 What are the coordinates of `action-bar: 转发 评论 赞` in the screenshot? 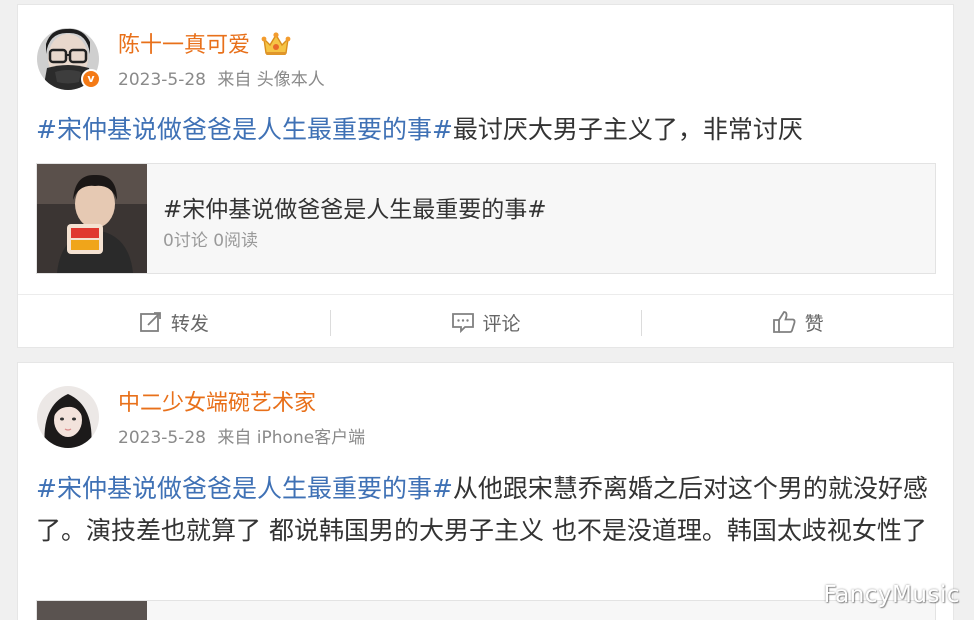 It's located at (485, 321).